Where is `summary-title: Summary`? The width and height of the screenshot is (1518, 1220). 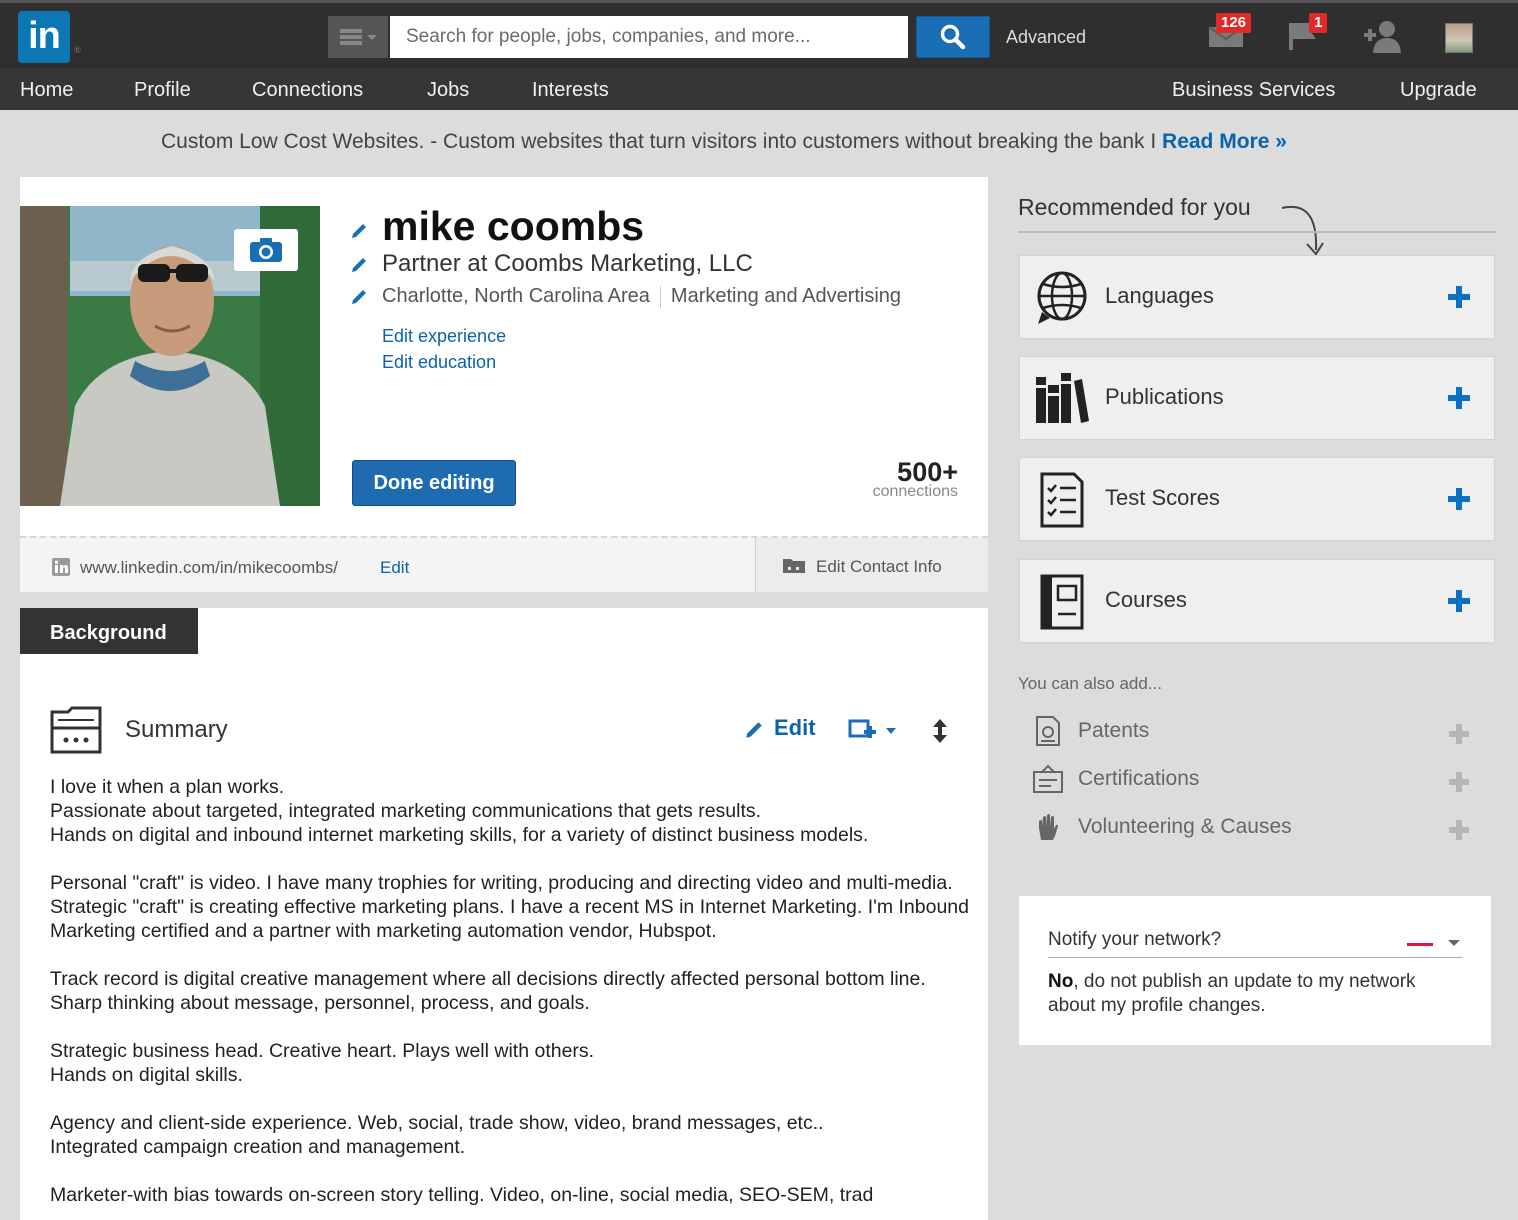
summary-title: Summary is located at coordinates (176, 729).